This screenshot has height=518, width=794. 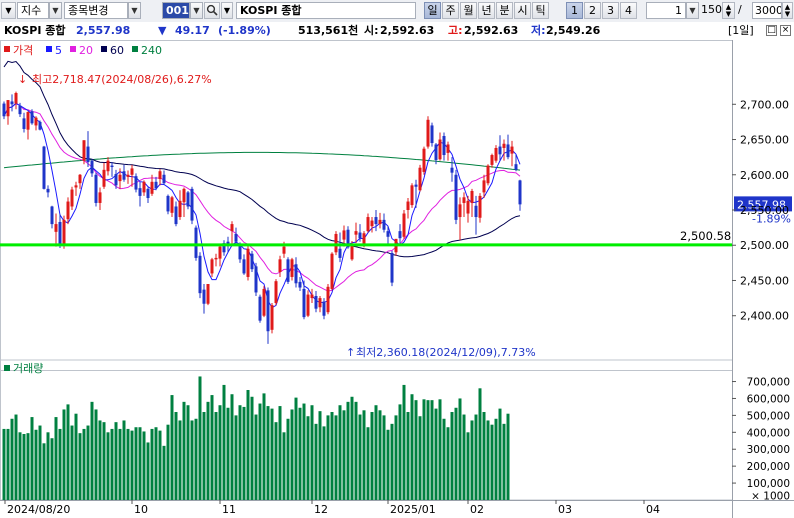 What do you see at coordinates (666, 10) in the screenshot?
I see `unit-input: 1` at bounding box center [666, 10].